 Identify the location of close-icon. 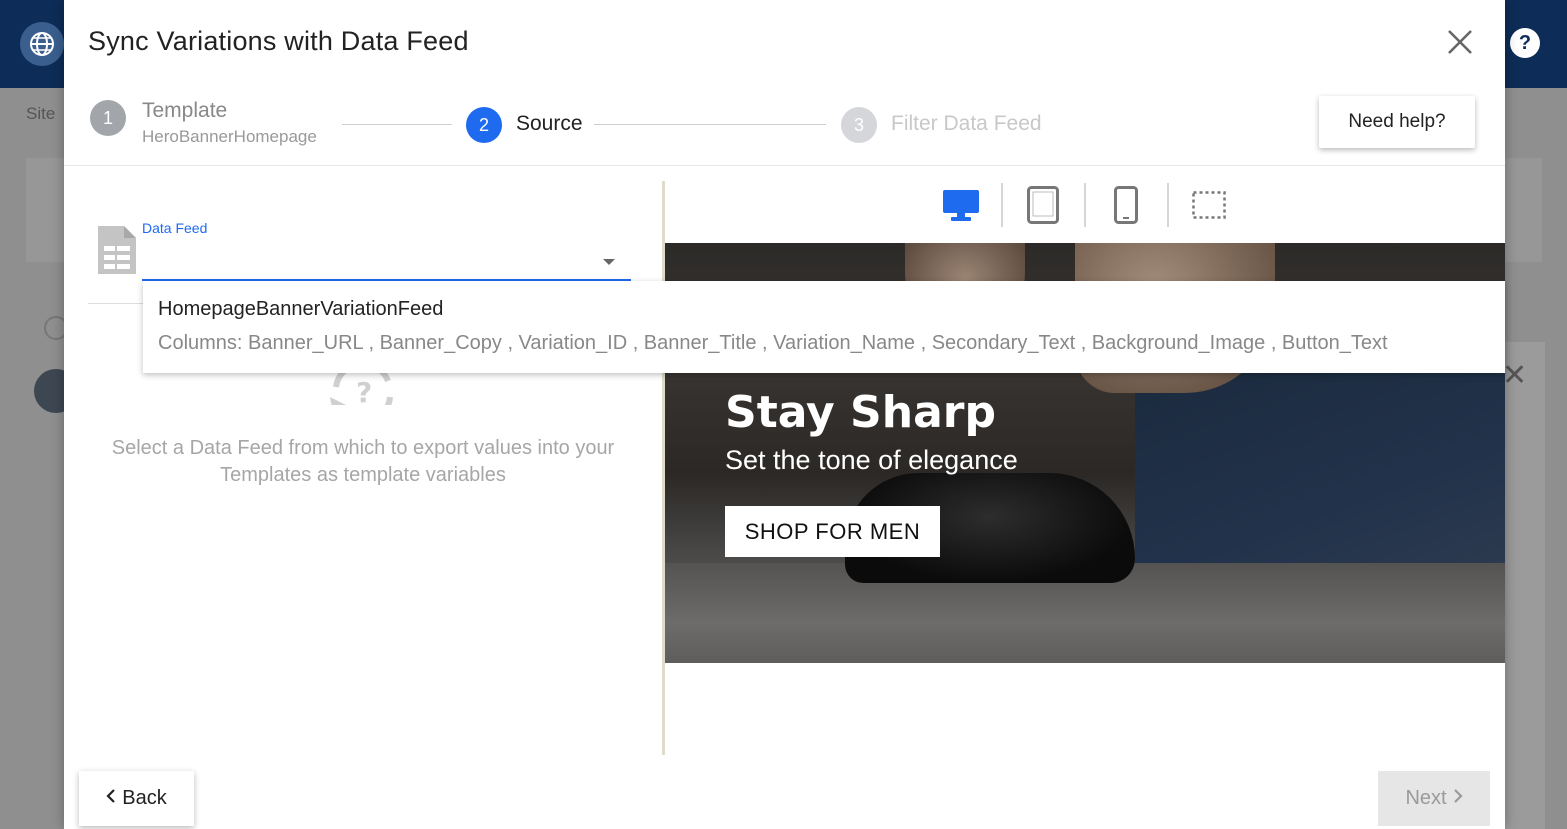
(1460, 42).